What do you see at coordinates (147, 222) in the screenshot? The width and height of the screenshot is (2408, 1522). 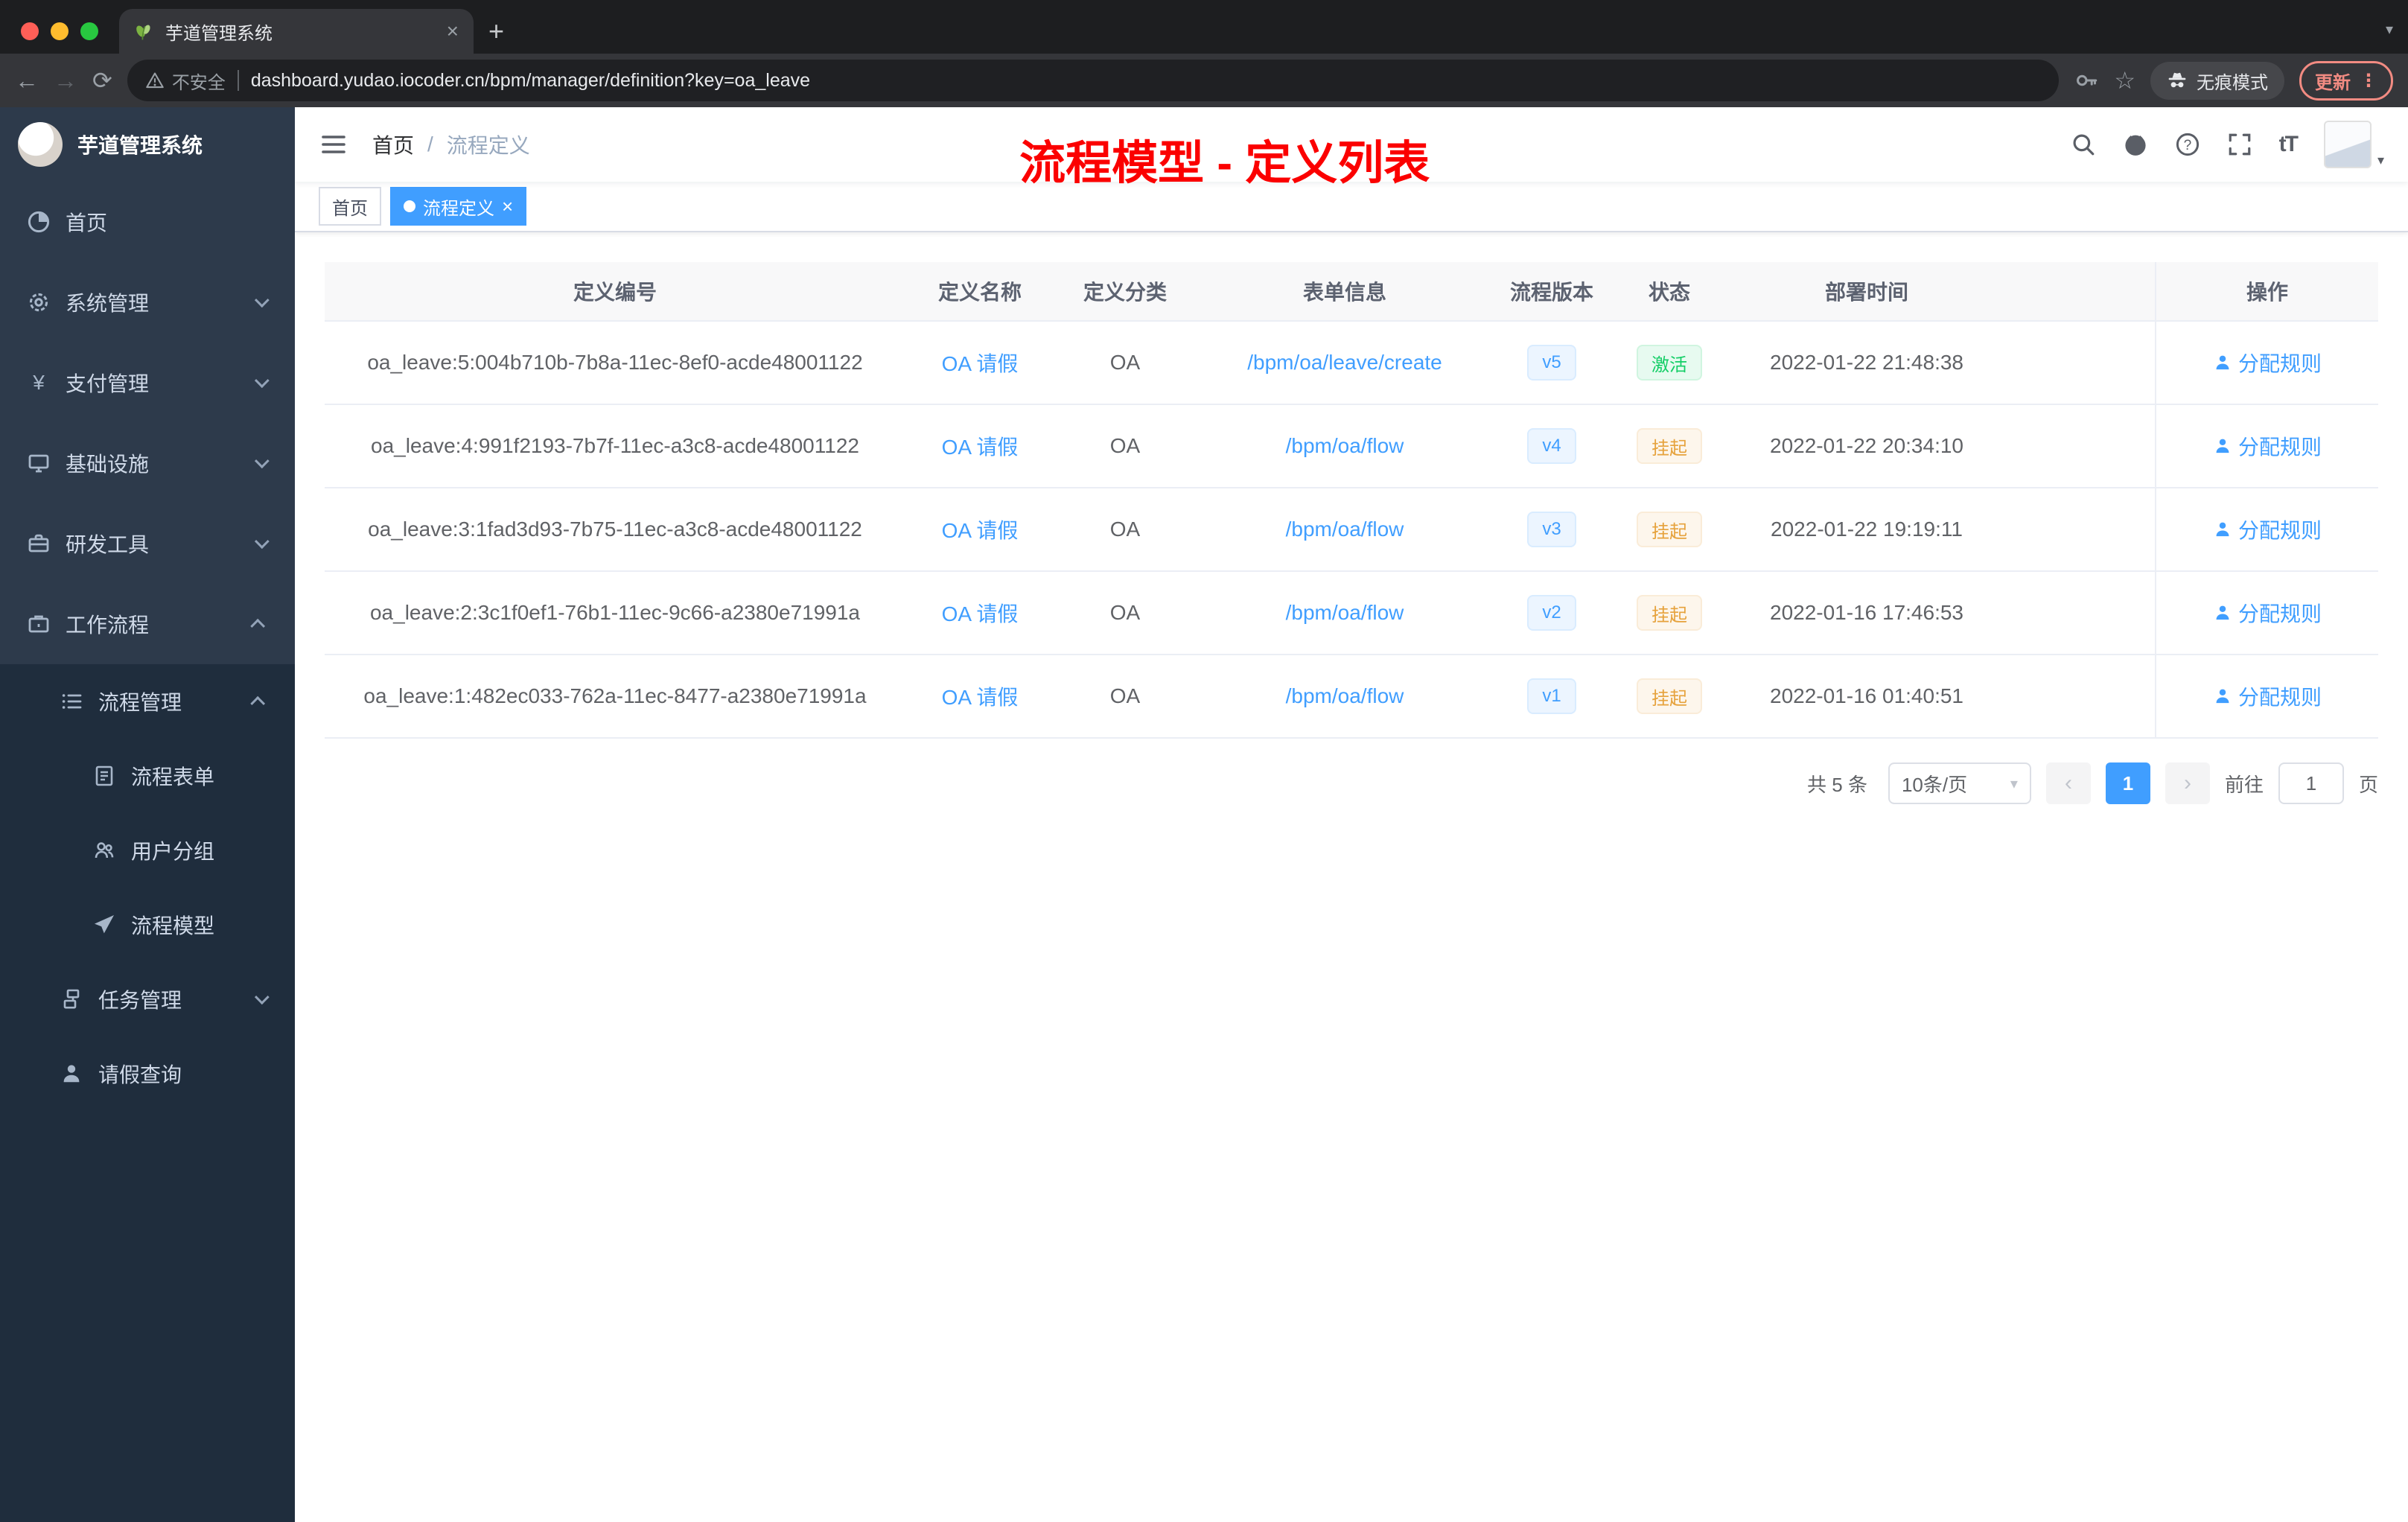 I see `sidebar-item-home: 首页` at bounding box center [147, 222].